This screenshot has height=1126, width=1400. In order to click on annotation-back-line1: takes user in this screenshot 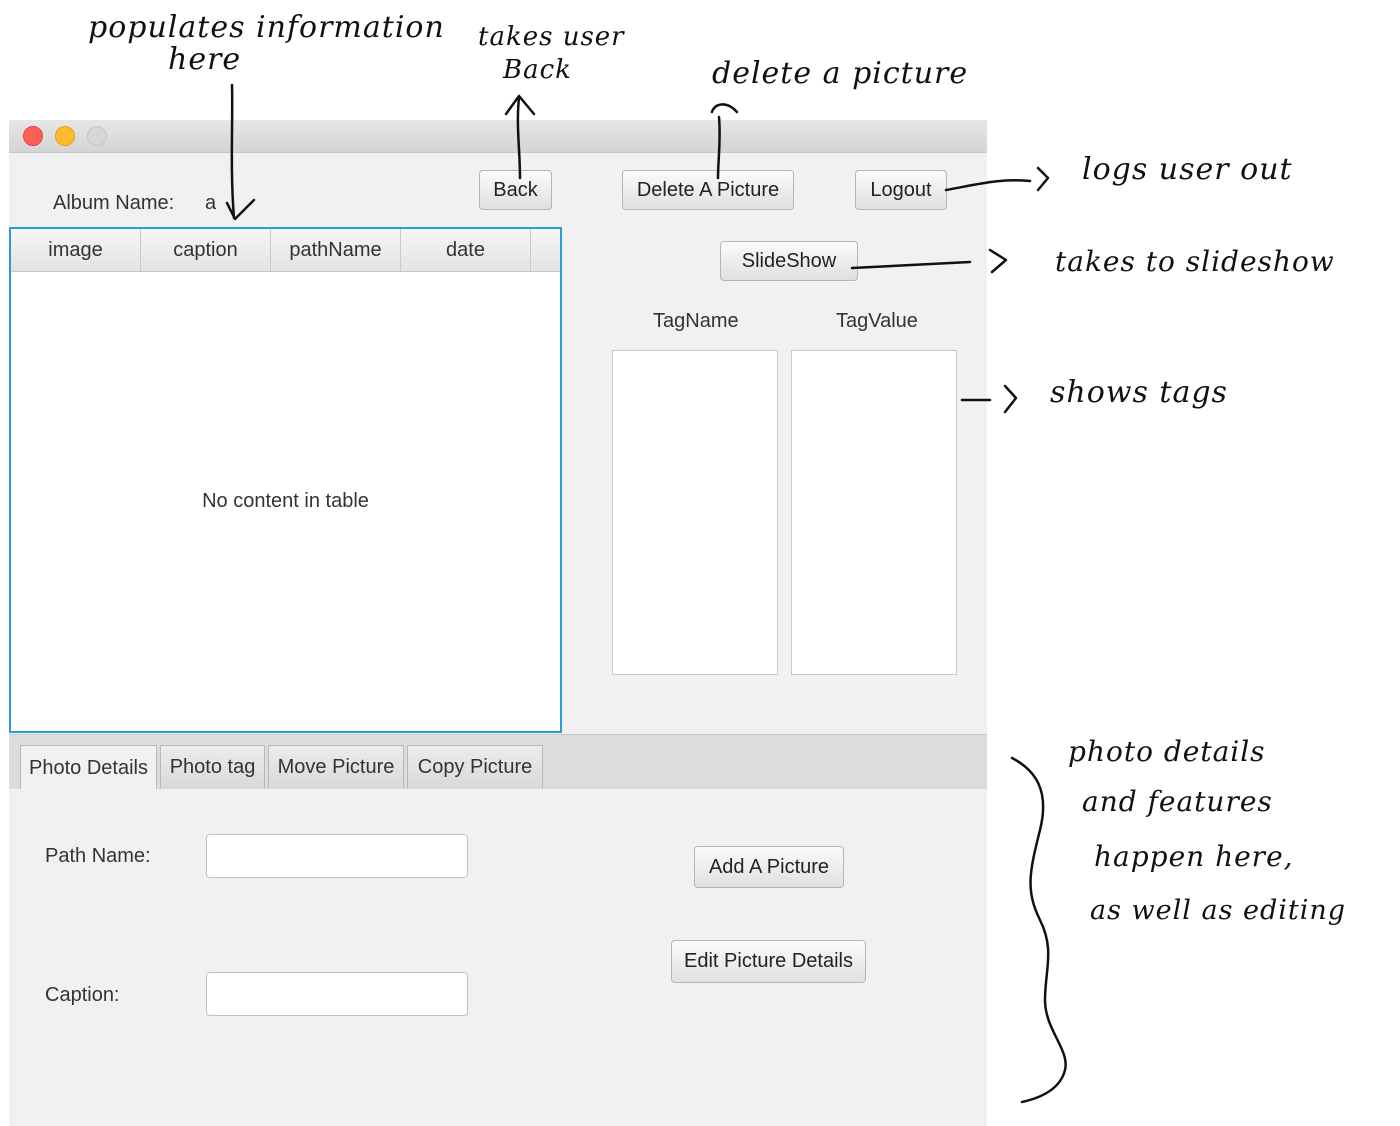, I will do `click(551, 37)`.